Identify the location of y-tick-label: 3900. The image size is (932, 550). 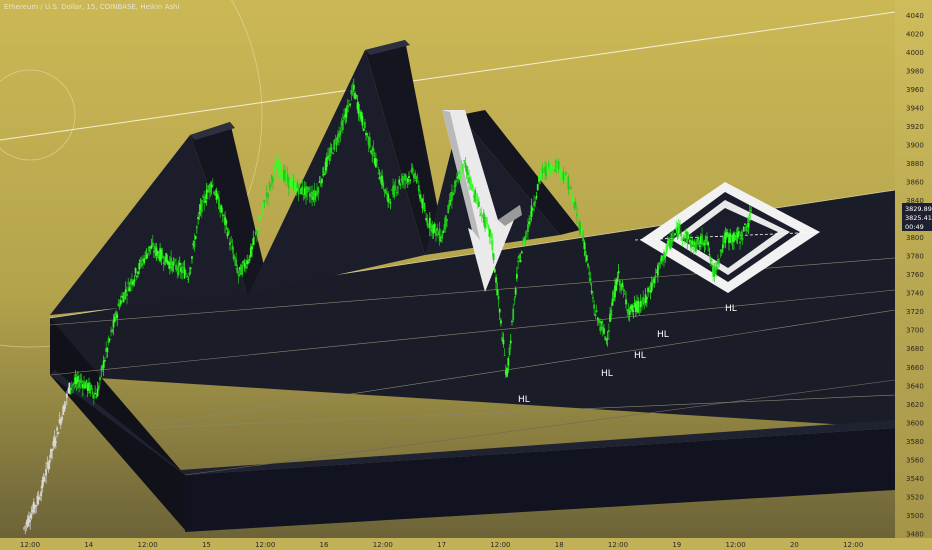
(915, 145).